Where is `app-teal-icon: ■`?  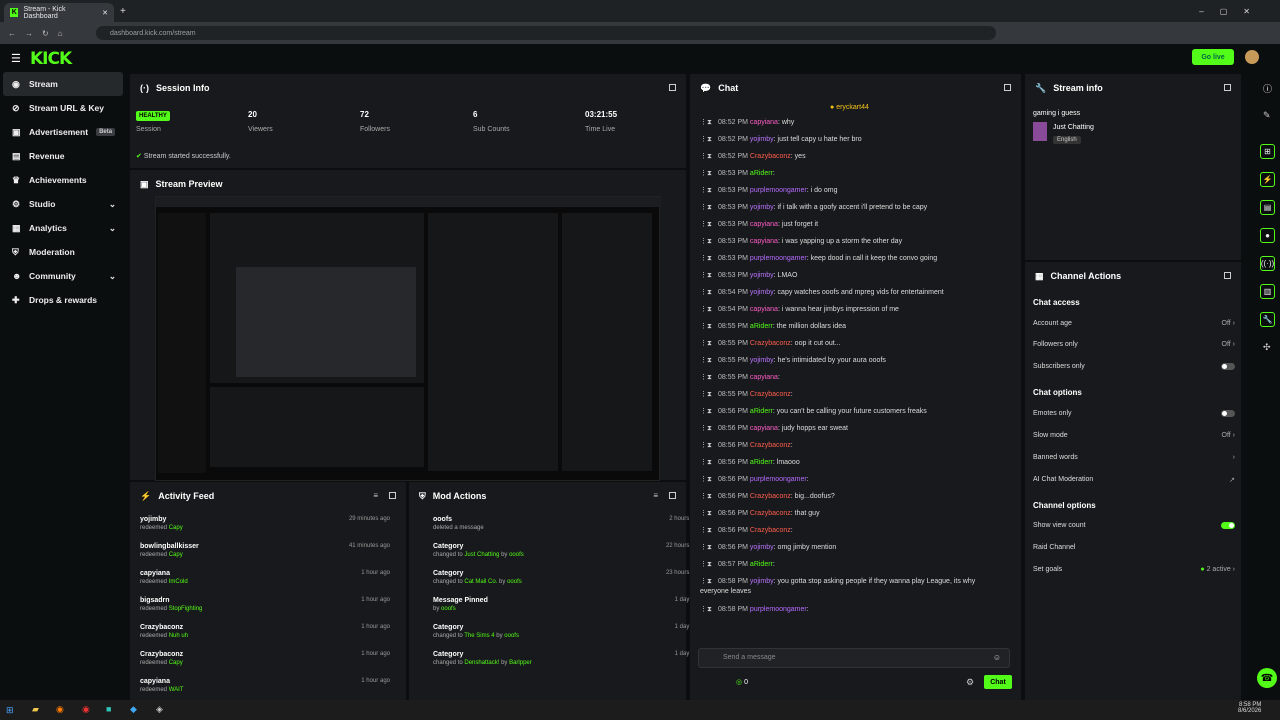 app-teal-icon: ■ is located at coordinates (108, 709).